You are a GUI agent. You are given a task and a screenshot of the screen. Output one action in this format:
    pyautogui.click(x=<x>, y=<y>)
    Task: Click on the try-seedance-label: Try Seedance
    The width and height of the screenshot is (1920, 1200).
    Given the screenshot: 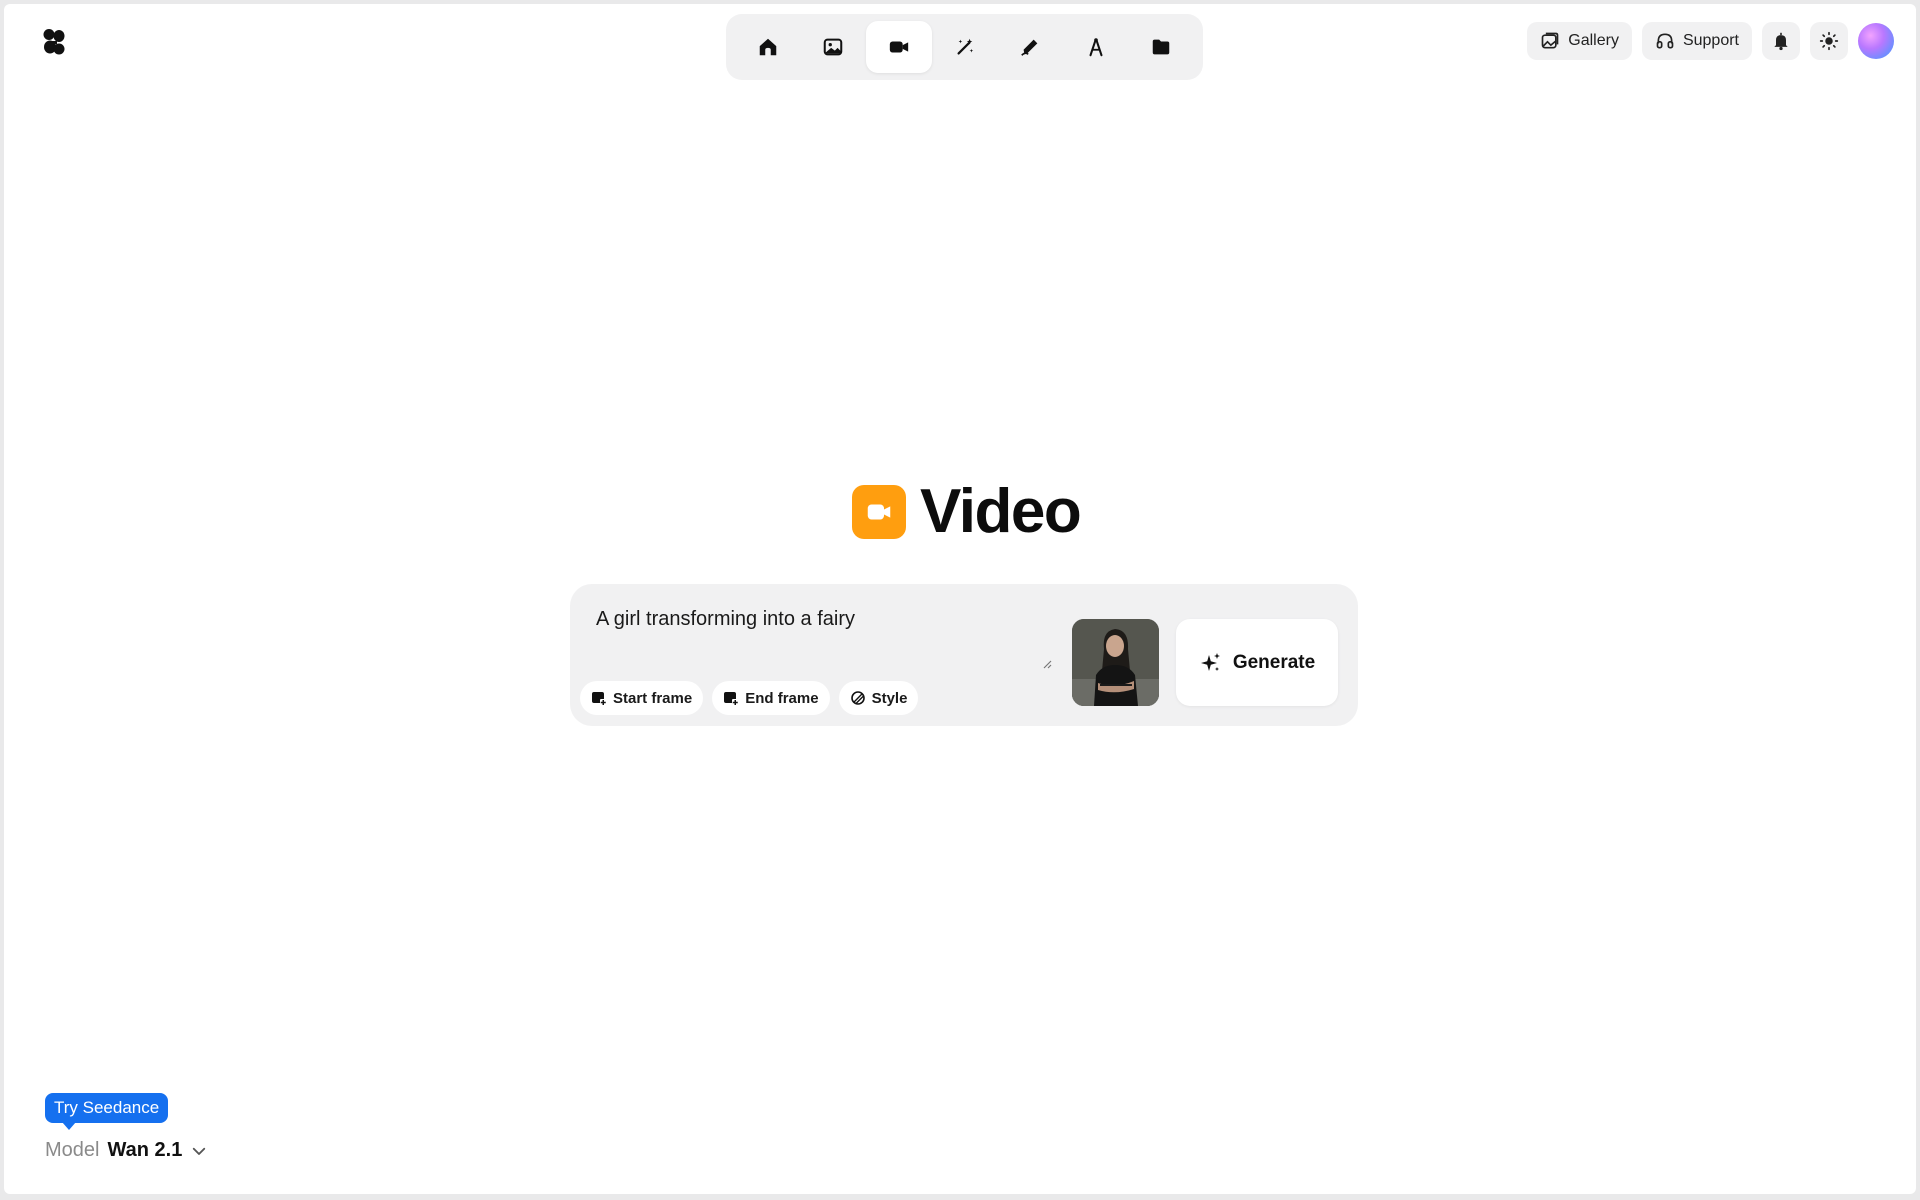 What is the action you would take?
    pyautogui.click(x=107, y=1107)
    